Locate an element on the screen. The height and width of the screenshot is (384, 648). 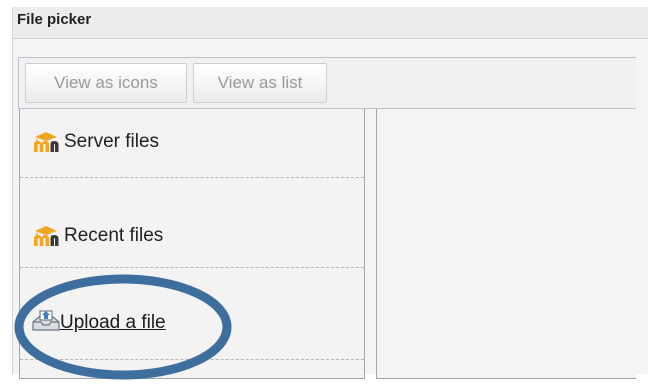
view-as-icons-button: View as icons is located at coordinates (106, 83).